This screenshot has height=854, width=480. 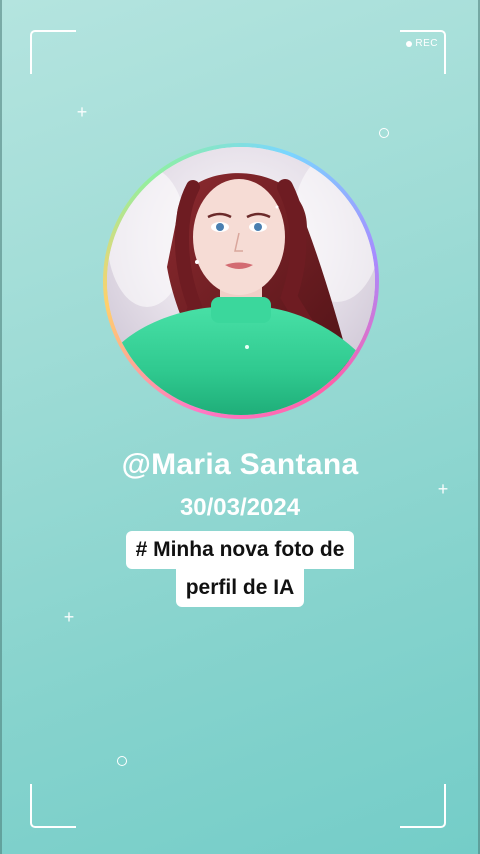 What do you see at coordinates (53, 52) in the screenshot?
I see `viewfinder-corner-top-left` at bounding box center [53, 52].